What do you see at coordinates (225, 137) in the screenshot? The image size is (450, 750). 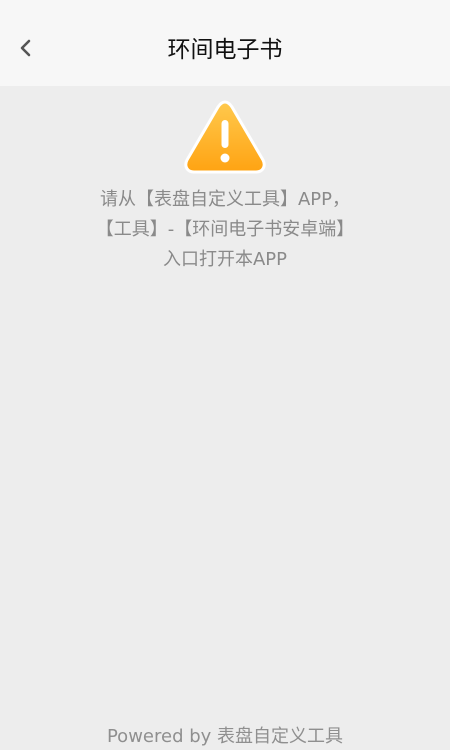 I see `warning-icon` at bounding box center [225, 137].